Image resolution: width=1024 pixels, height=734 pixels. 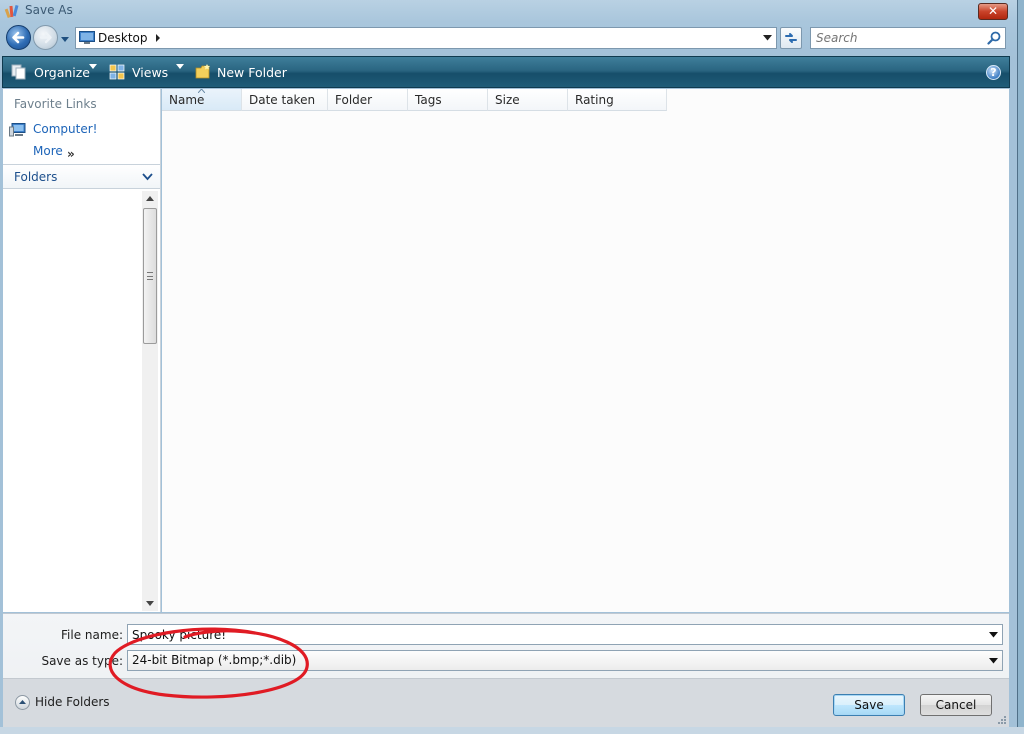 What do you see at coordinates (36, 177) in the screenshot?
I see `folders-label: Folders` at bounding box center [36, 177].